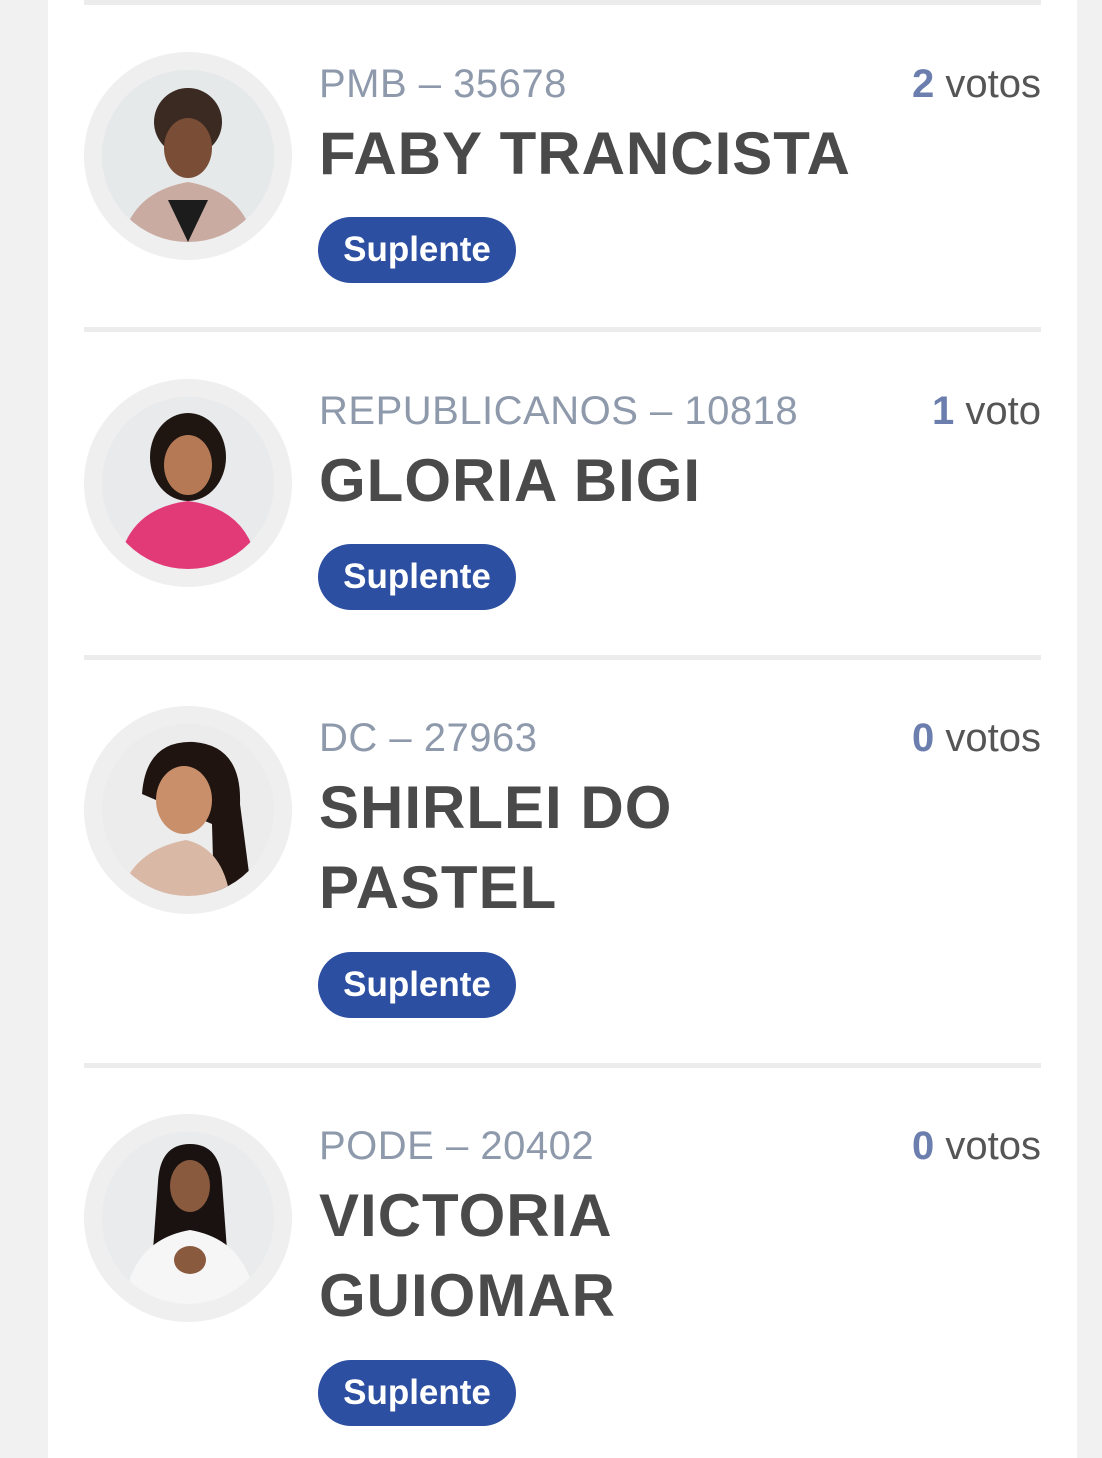  I want to click on vote-count: 1 voto, so click(986, 411).